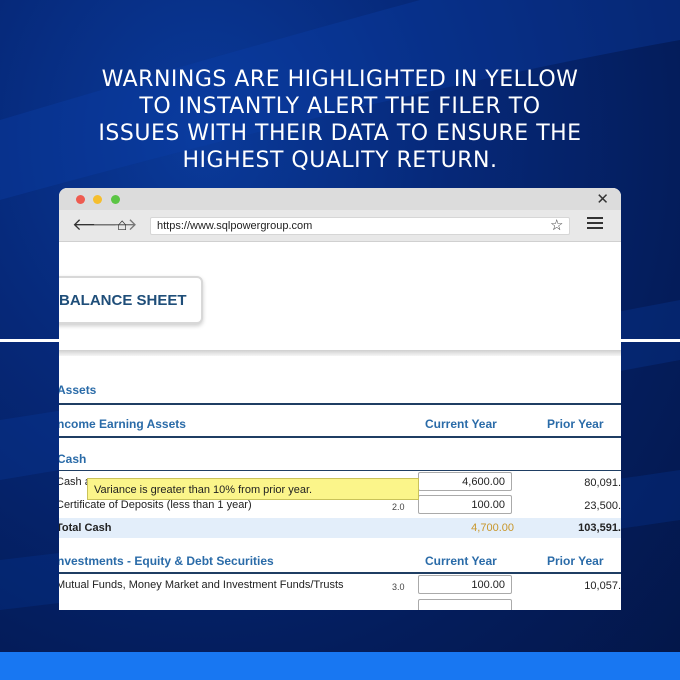  I want to click on cash-current-input: 4,600.00, so click(465, 481).